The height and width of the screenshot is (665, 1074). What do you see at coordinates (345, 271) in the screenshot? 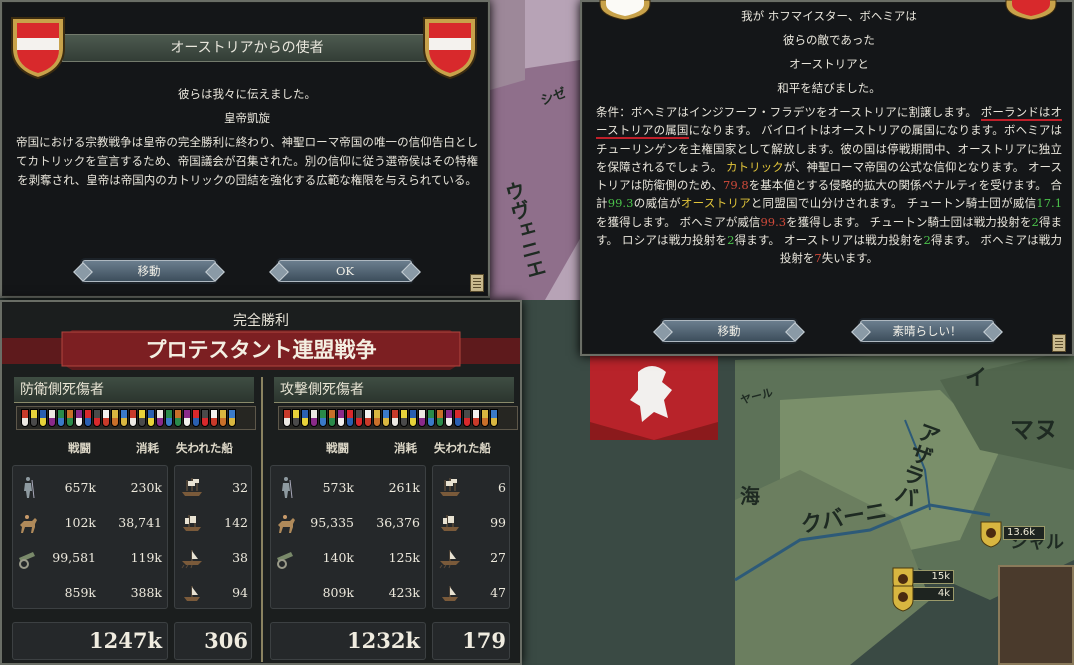
I see `ok-button: OK` at bounding box center [345, 271].